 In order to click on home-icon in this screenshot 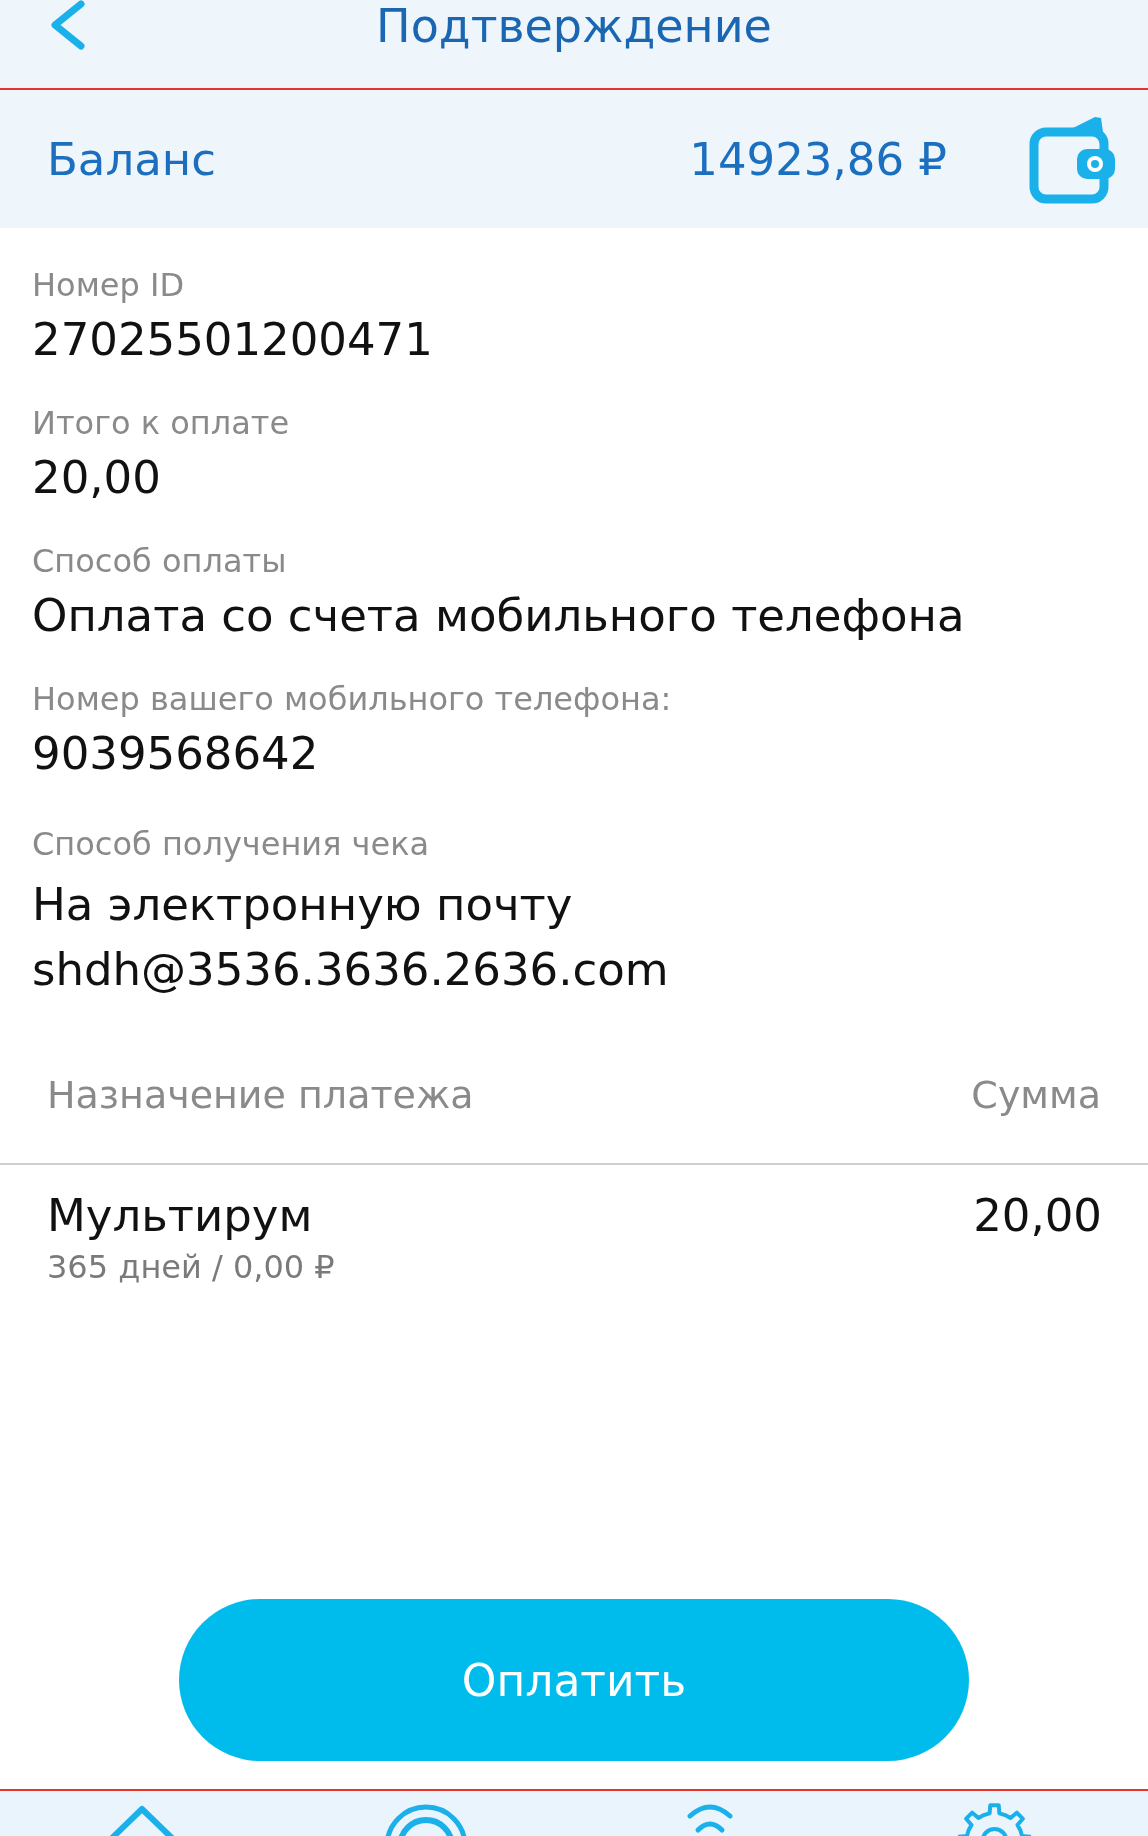, I will do `click(142, 1820)`.